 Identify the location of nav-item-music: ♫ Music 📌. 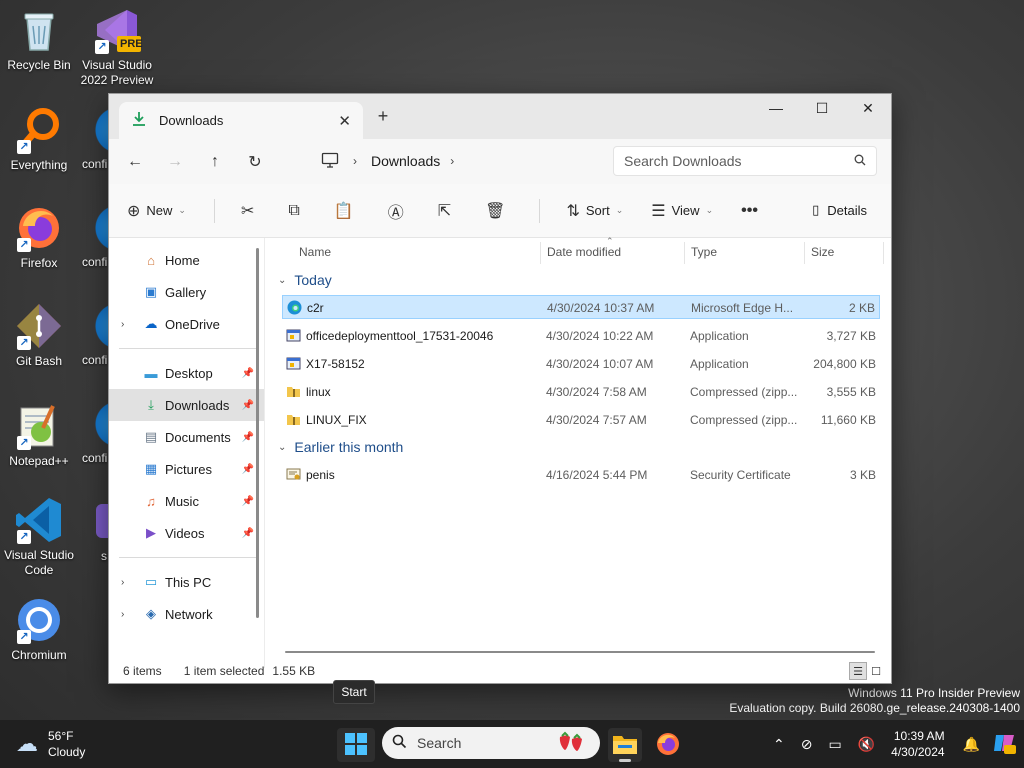
(186, 501).